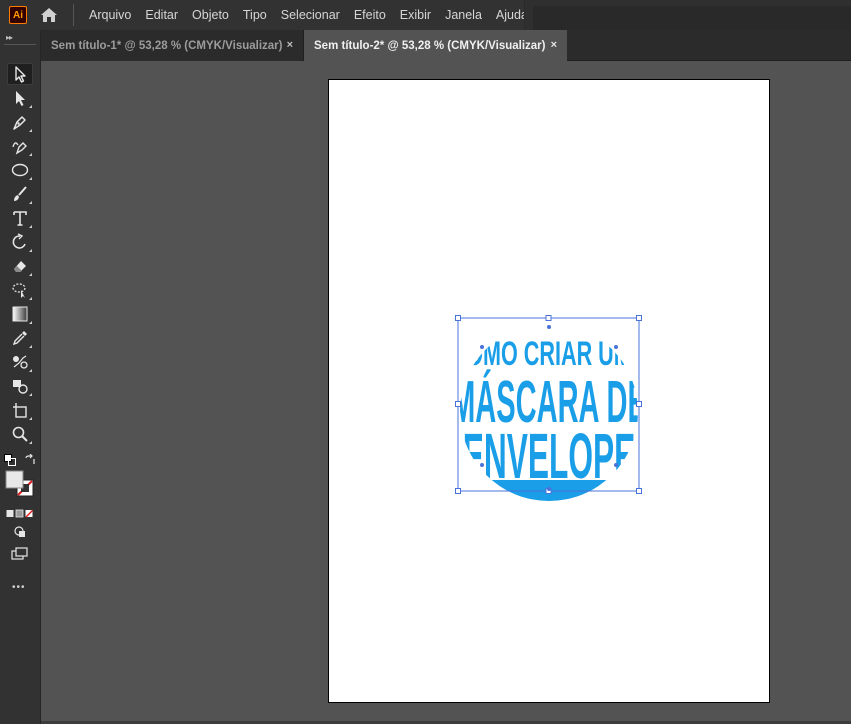  Describe the element at coordinates (20, 266) in the screenshot. I see `eraser-tool-icon` at that location.